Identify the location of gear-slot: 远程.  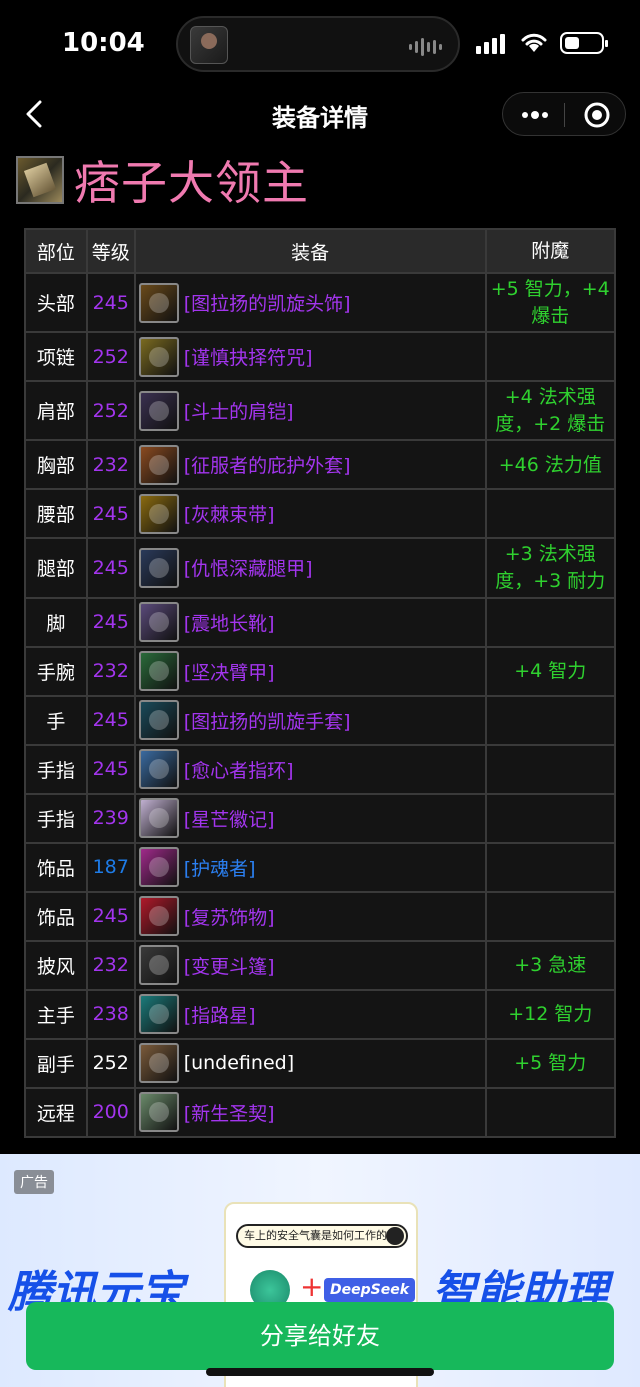
(56, 1112).